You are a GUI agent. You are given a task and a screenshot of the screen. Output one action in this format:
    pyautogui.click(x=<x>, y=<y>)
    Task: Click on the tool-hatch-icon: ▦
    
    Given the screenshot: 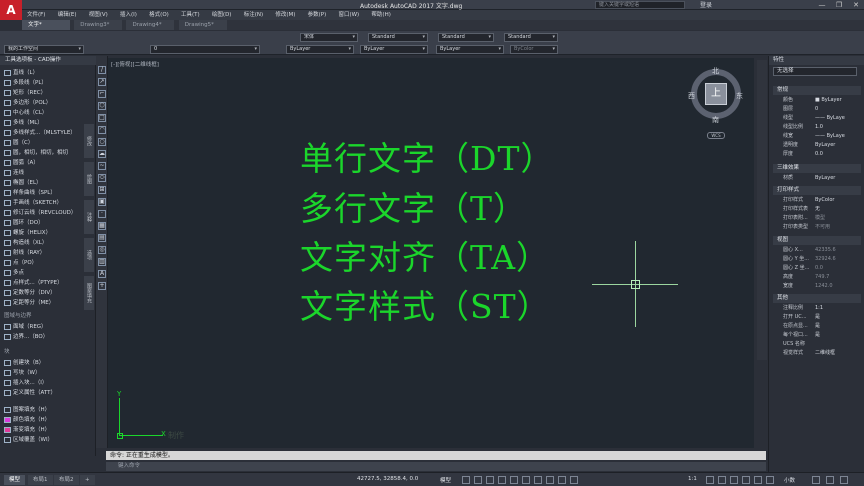 What is the action you would take?
    pyautogui.click(x=102, y=226)
    